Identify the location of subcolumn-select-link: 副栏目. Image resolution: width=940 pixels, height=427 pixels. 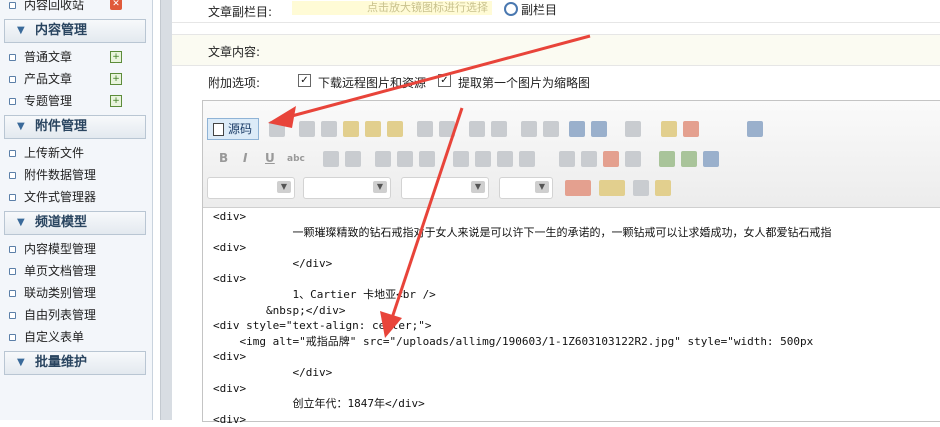
(530, 9).